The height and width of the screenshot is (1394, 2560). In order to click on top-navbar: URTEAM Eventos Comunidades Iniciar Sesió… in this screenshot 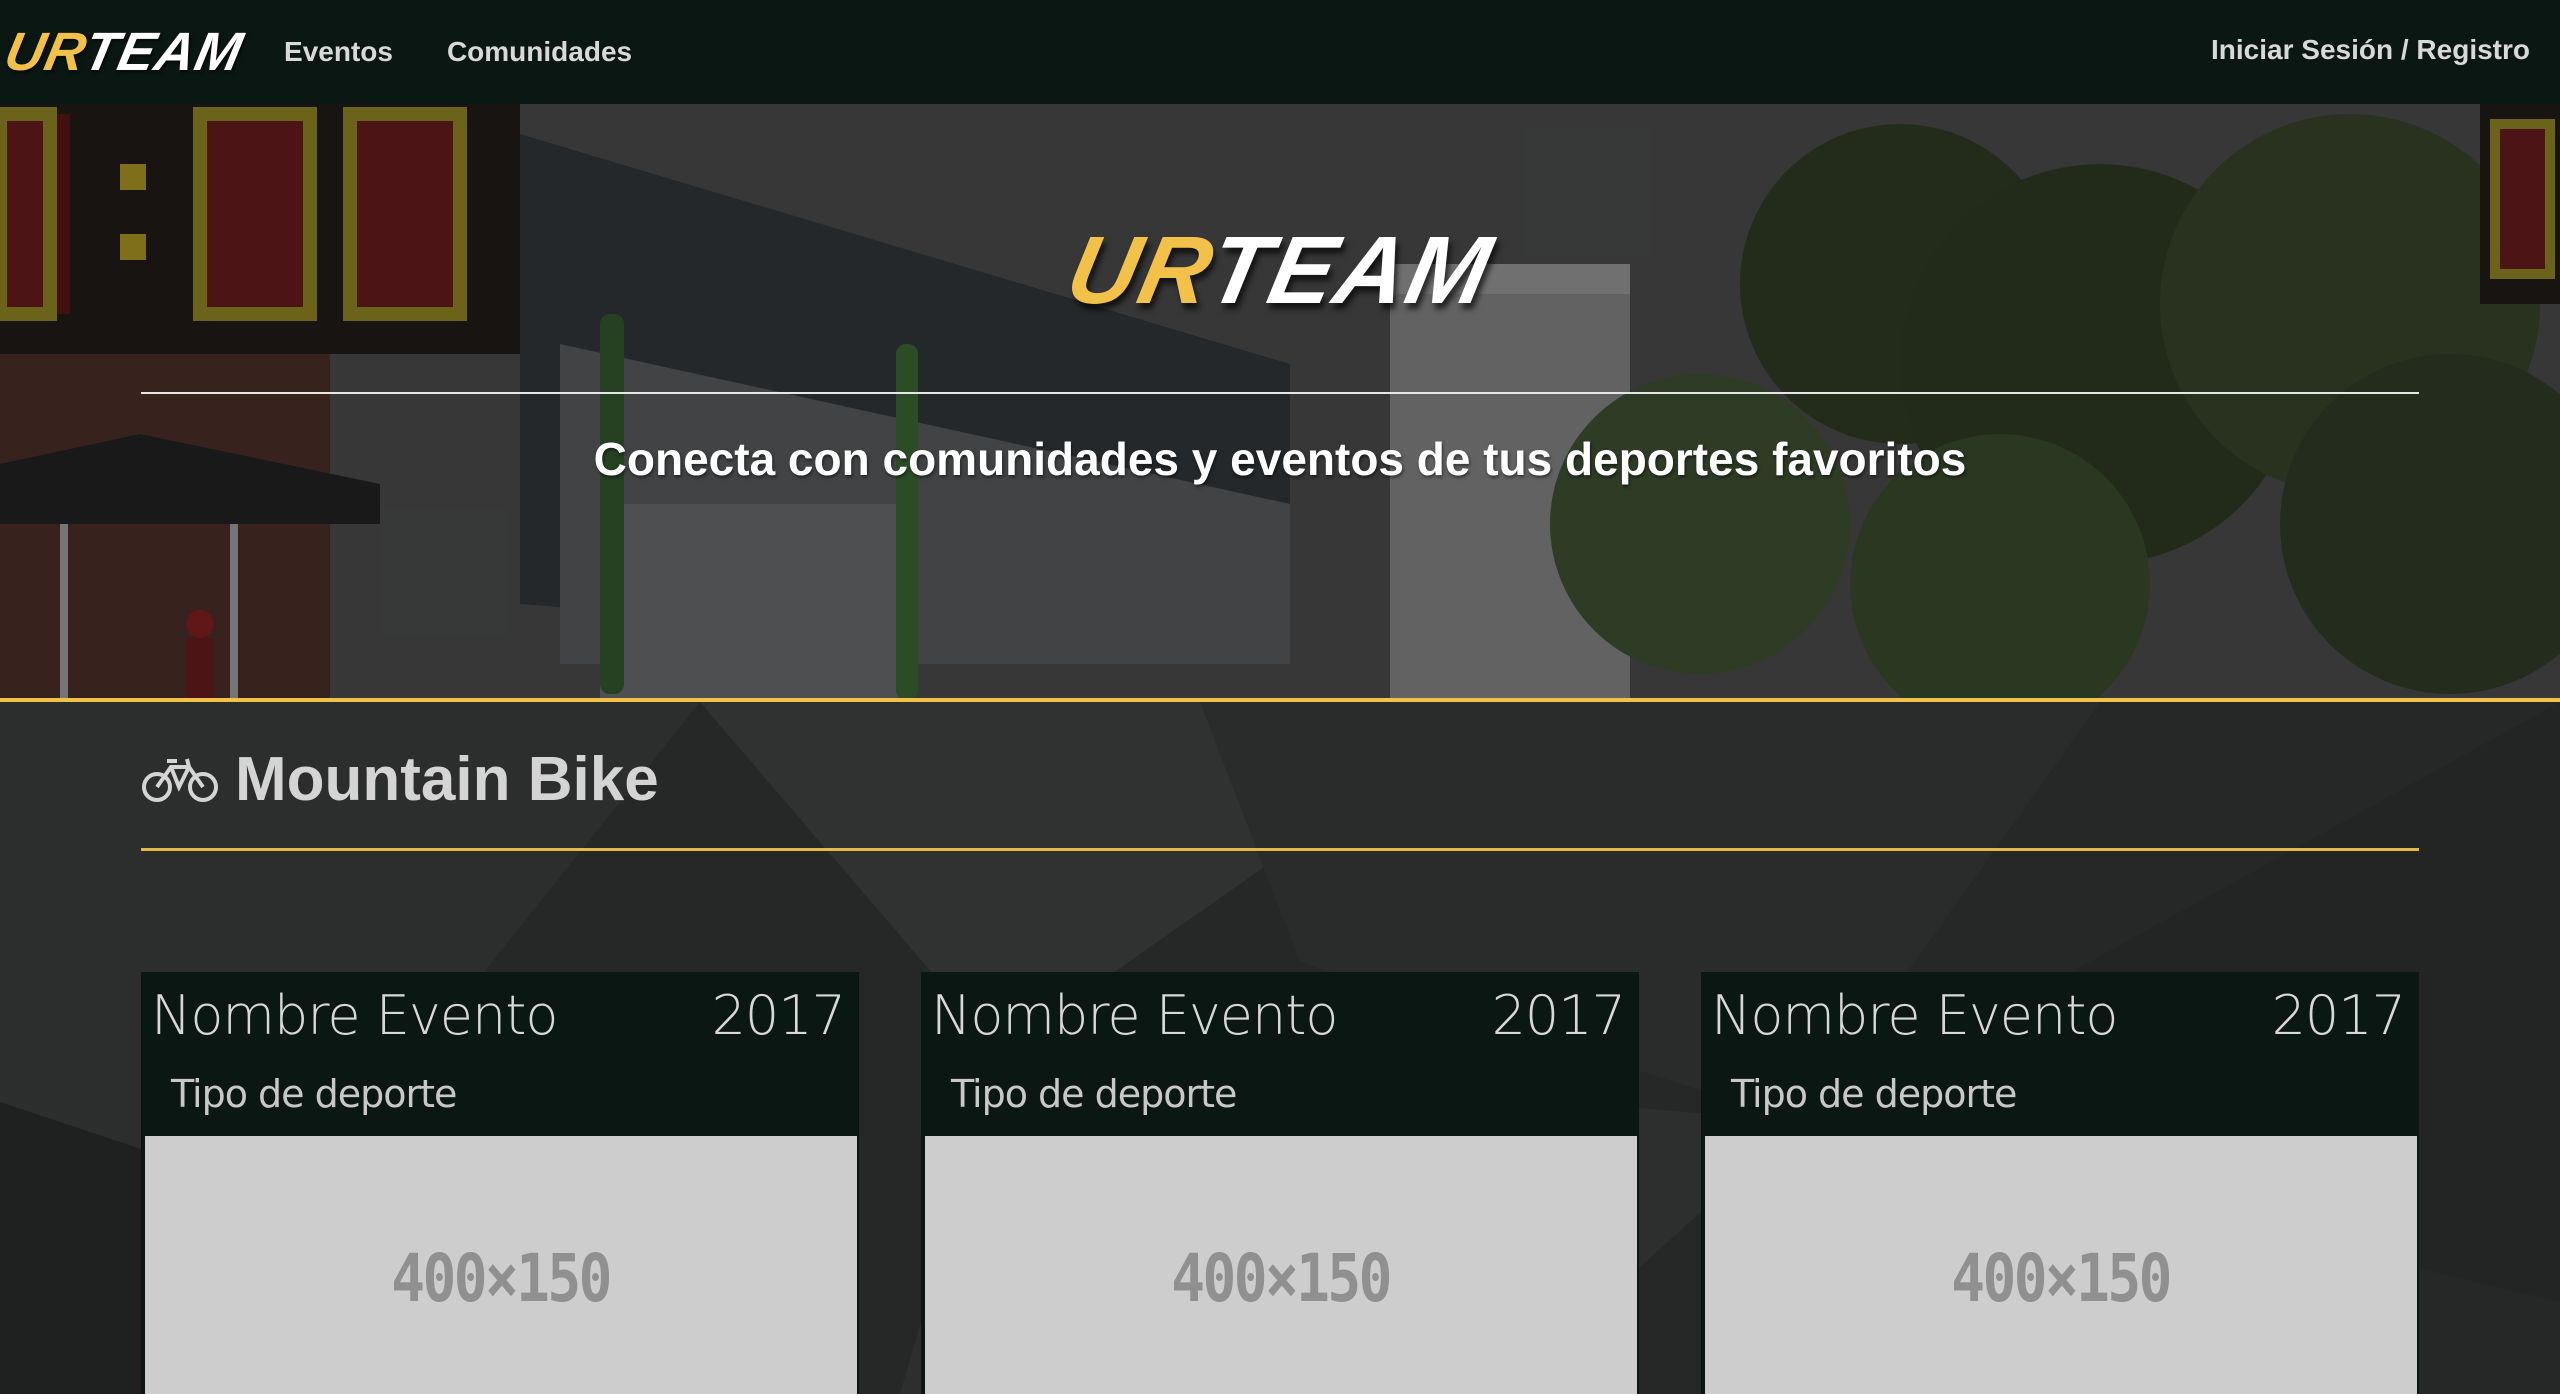, I will do `click(1280, 52)`.